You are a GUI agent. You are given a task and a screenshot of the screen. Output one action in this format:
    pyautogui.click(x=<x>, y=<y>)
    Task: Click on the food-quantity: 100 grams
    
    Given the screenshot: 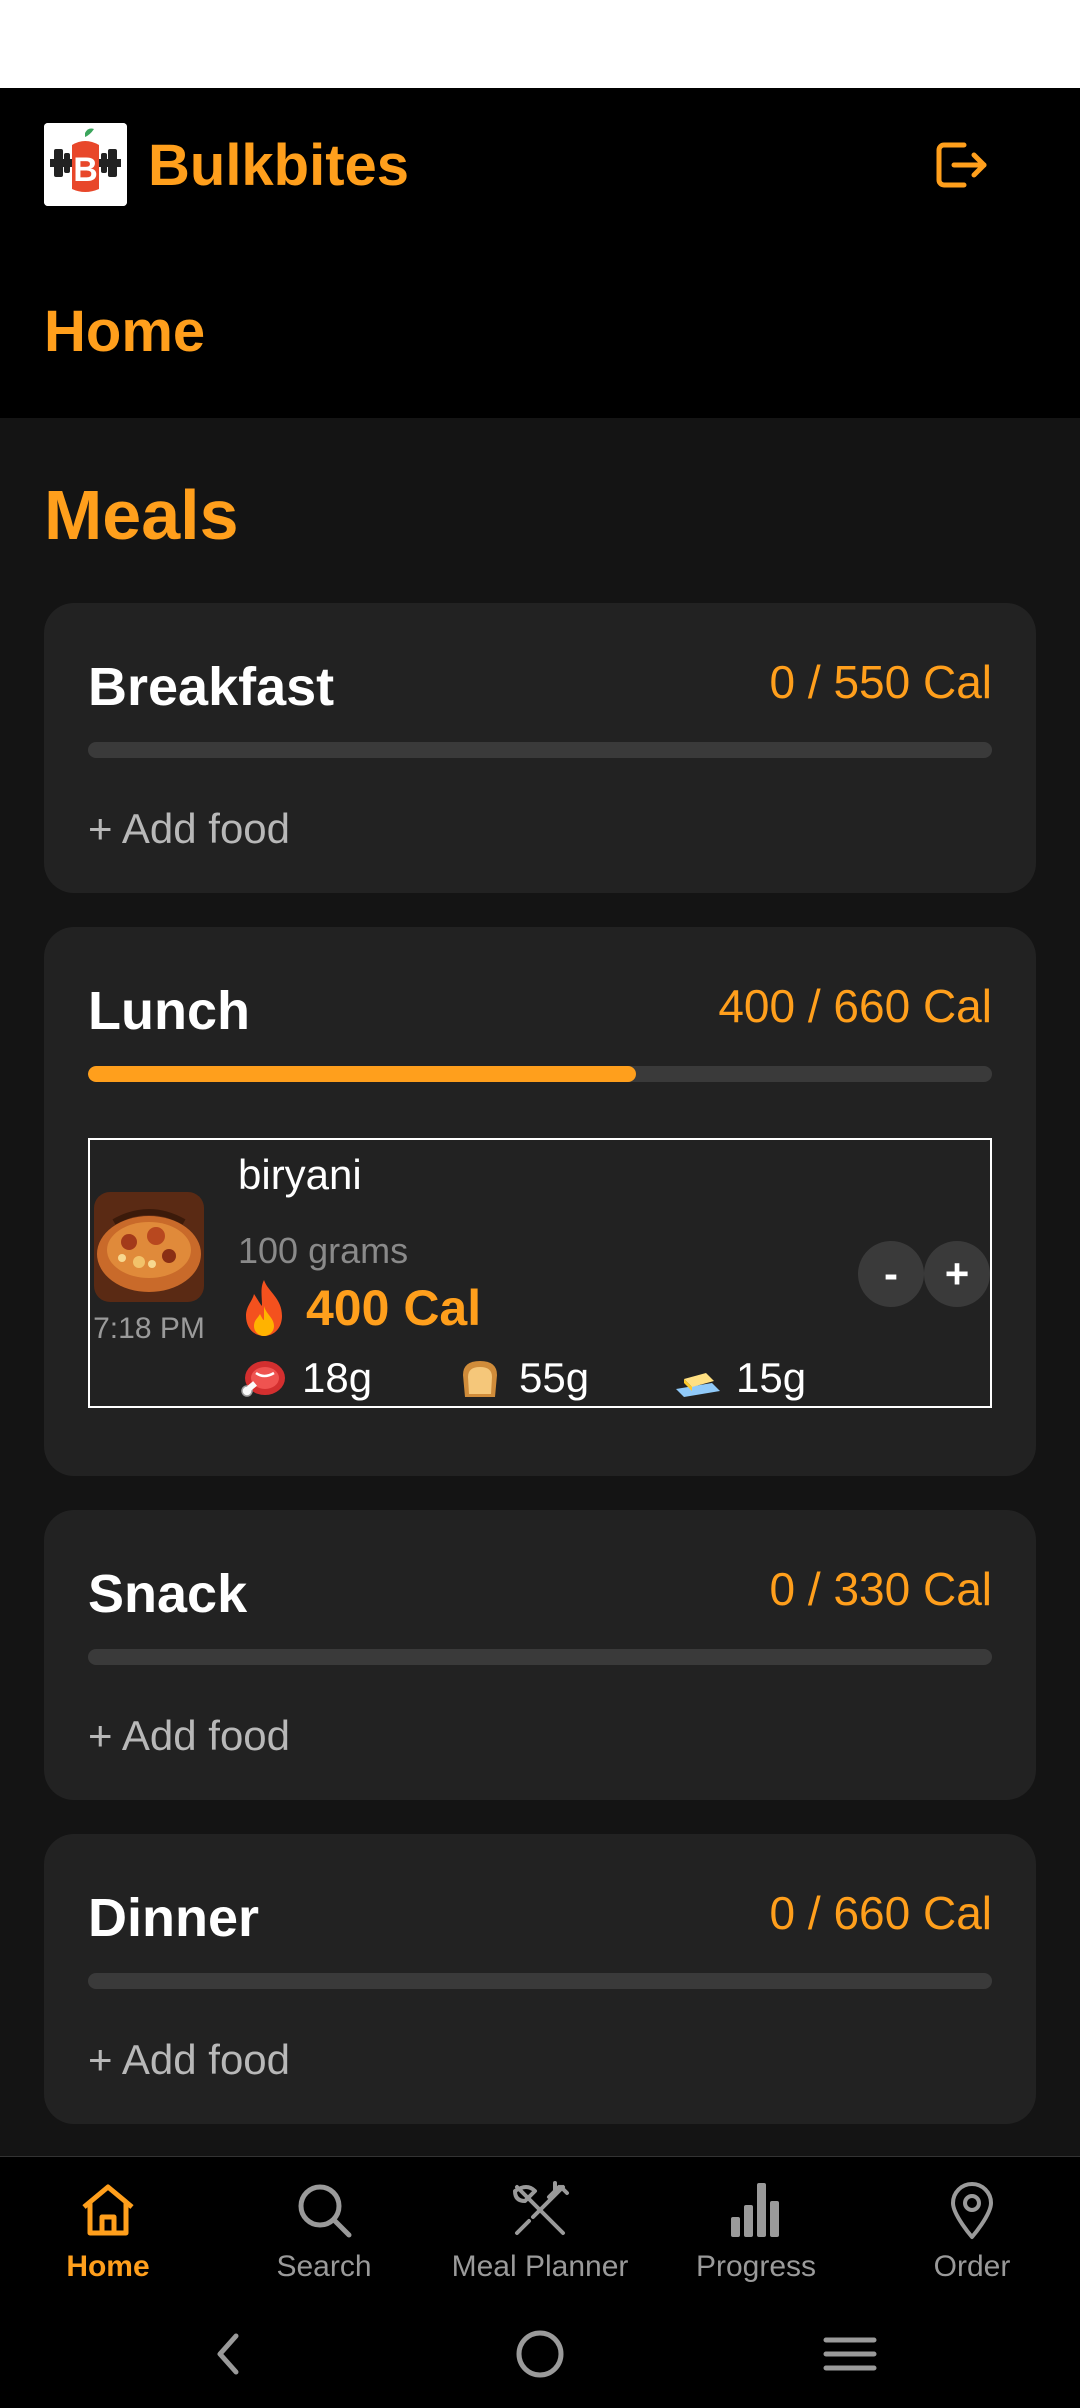 What is the action you would take?
    pyautogui.click(x=323, y=1250)
    